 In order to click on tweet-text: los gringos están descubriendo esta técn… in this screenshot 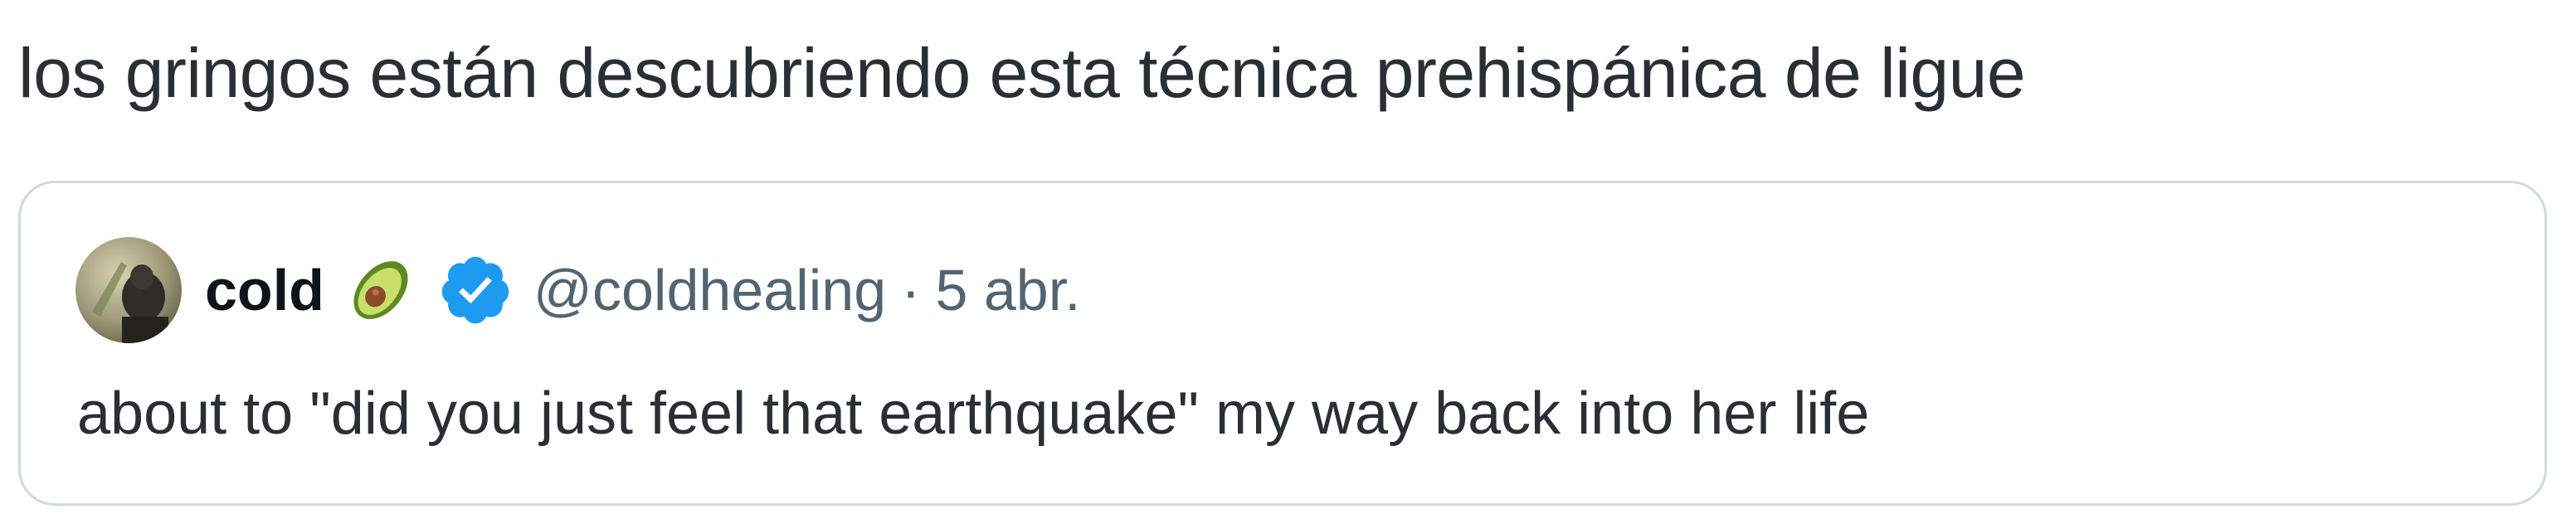, I will do `click(1022, 73)`.